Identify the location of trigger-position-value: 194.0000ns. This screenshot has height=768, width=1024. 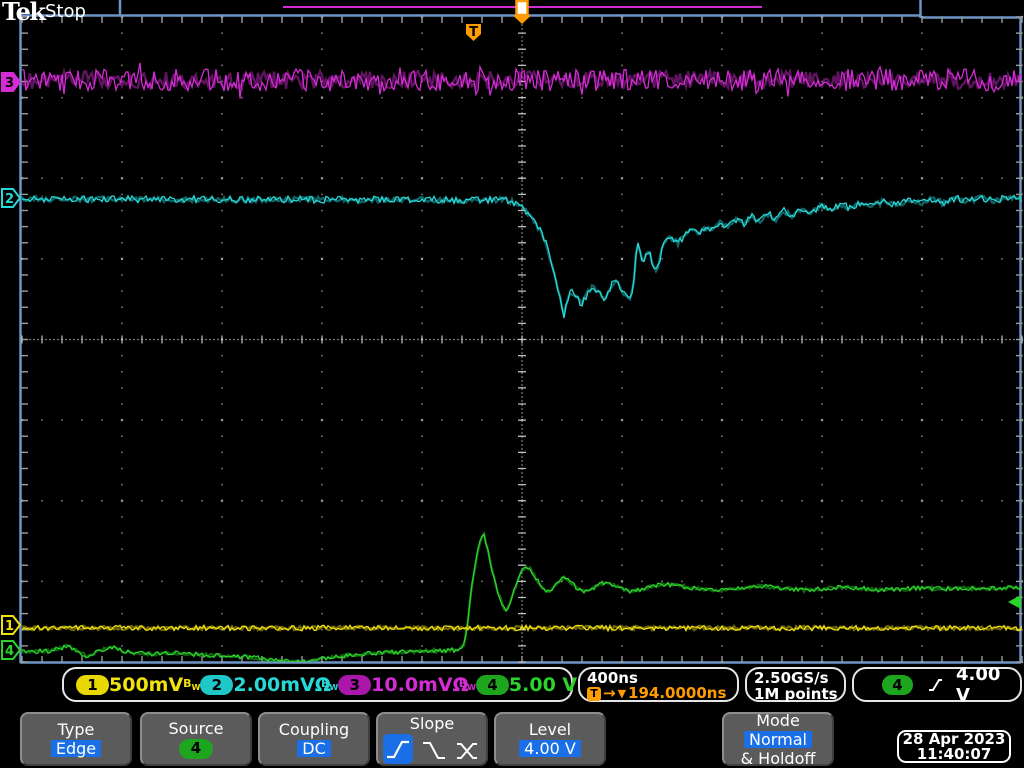
(677, 693).